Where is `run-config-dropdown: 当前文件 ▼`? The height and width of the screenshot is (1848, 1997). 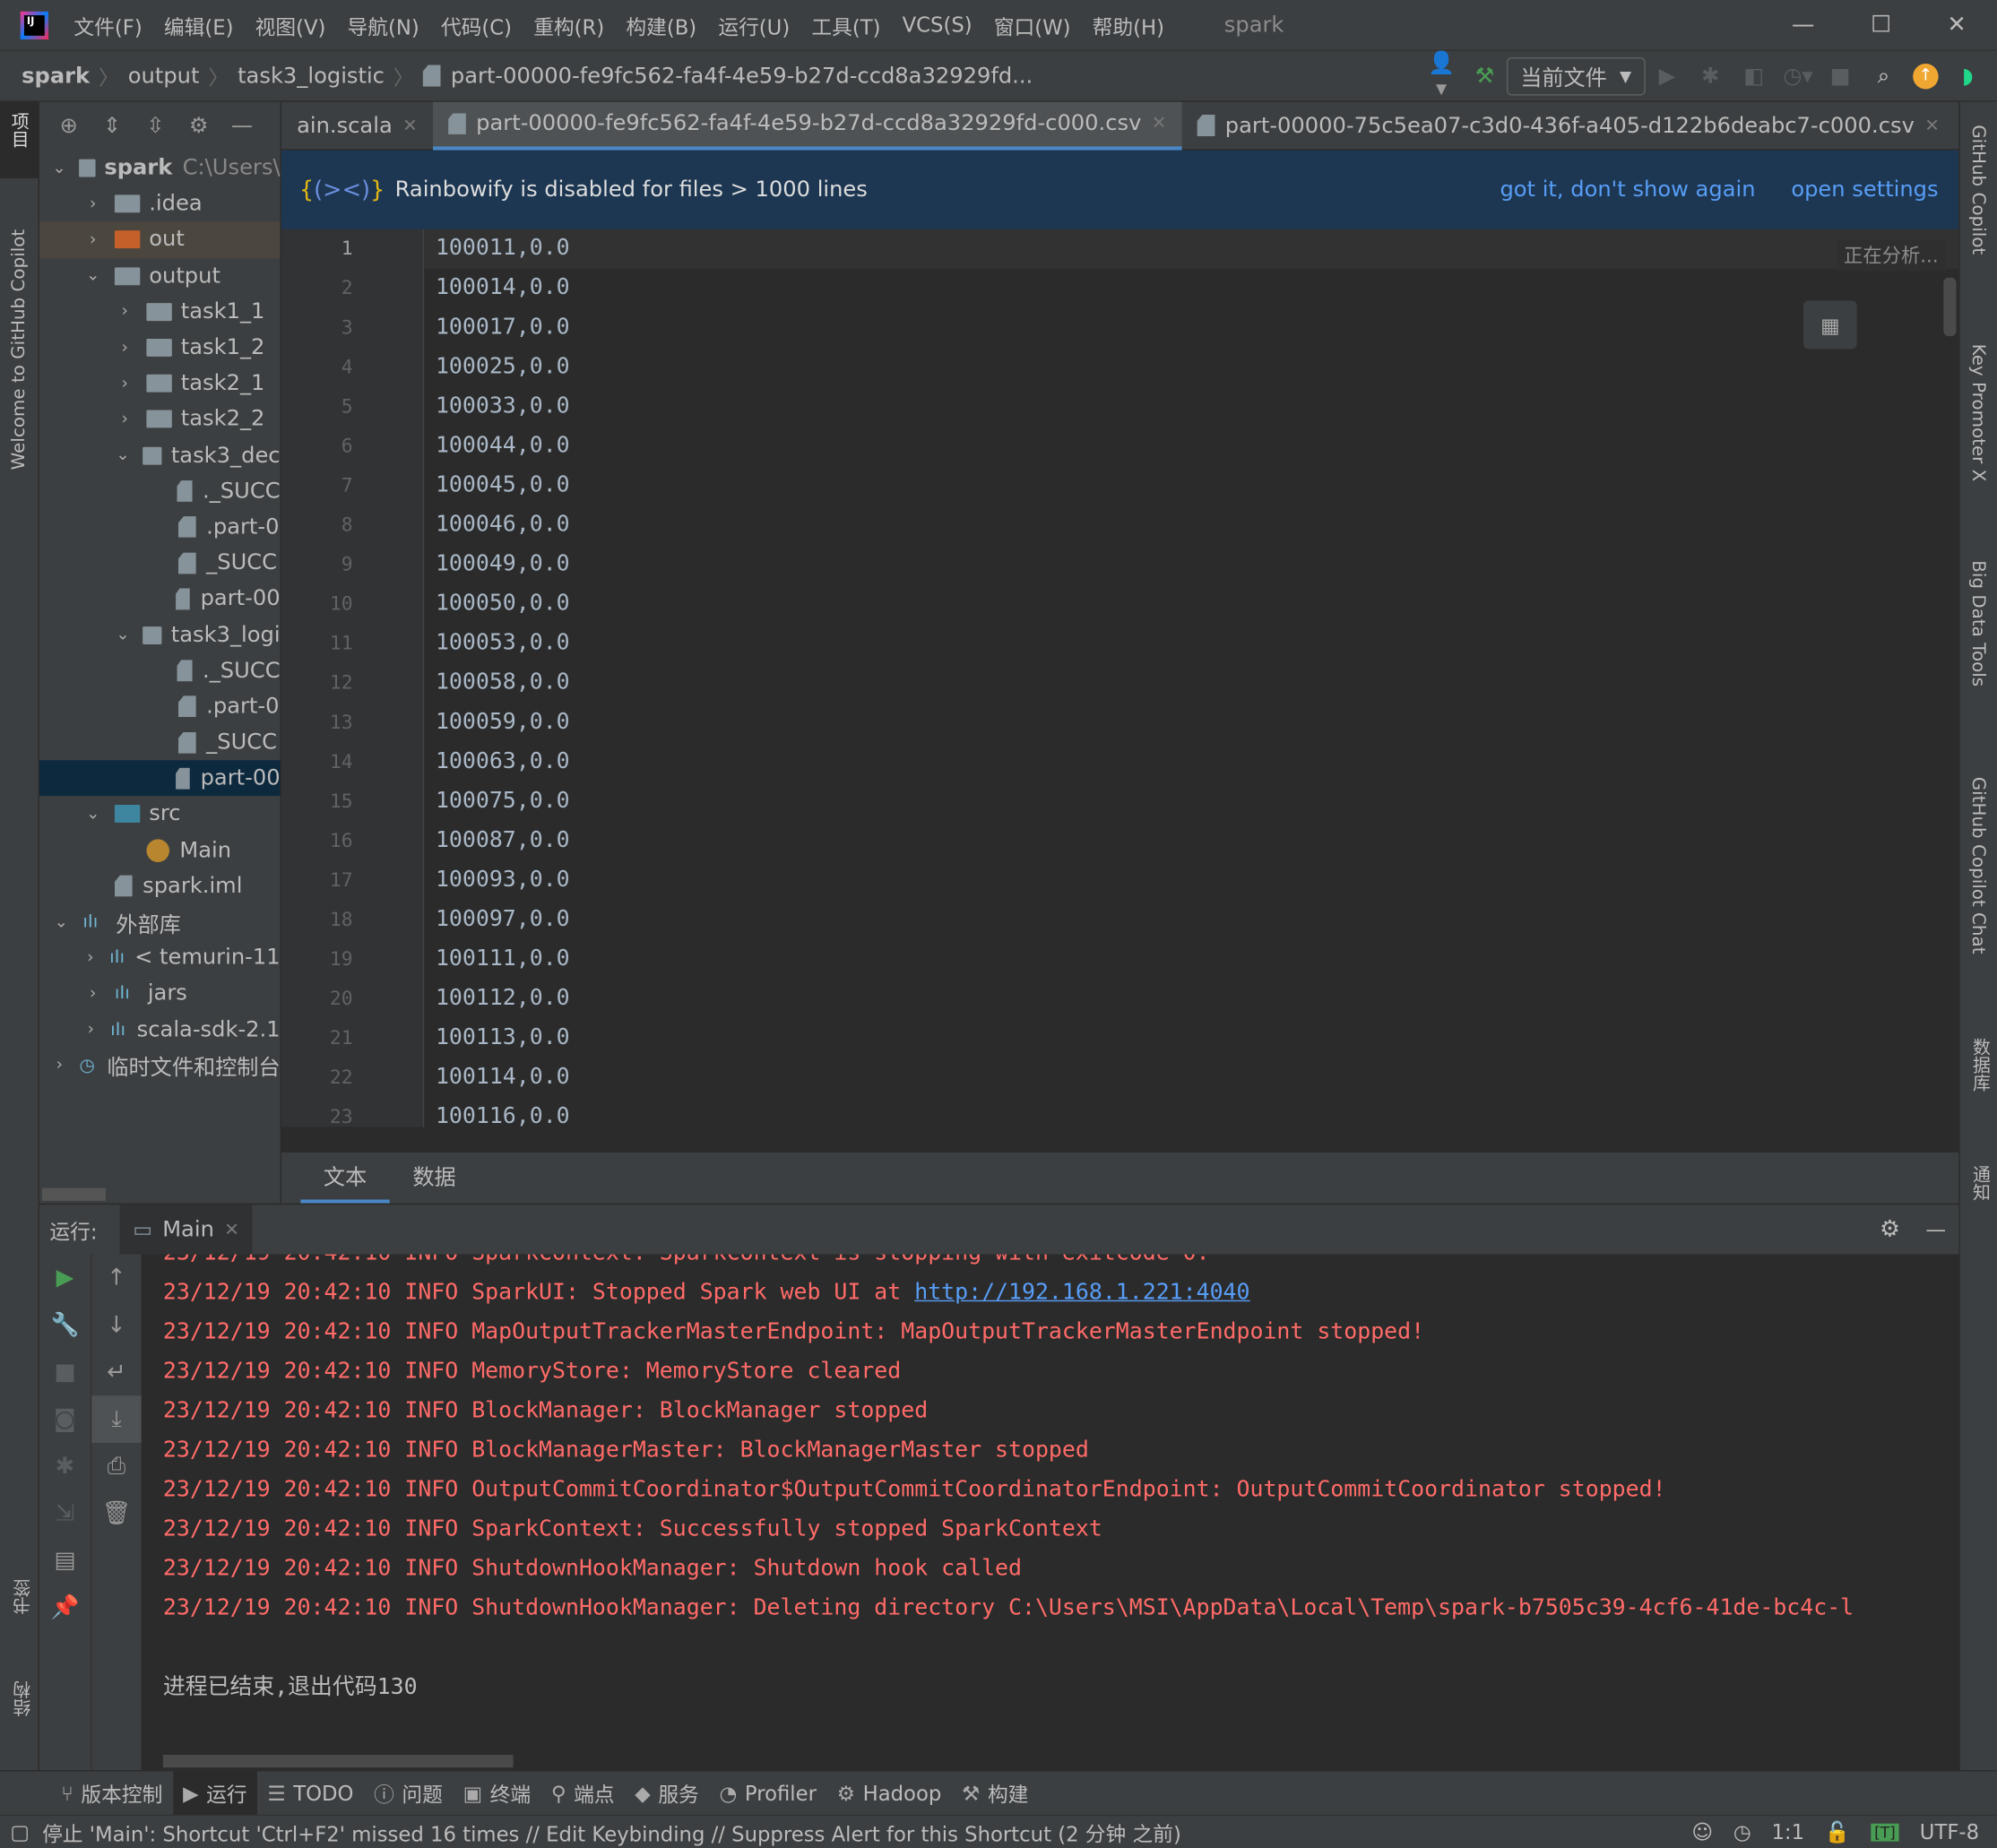
run-config-dropdown: 当前文件 ▼ is located at coordinates (1576, 75).